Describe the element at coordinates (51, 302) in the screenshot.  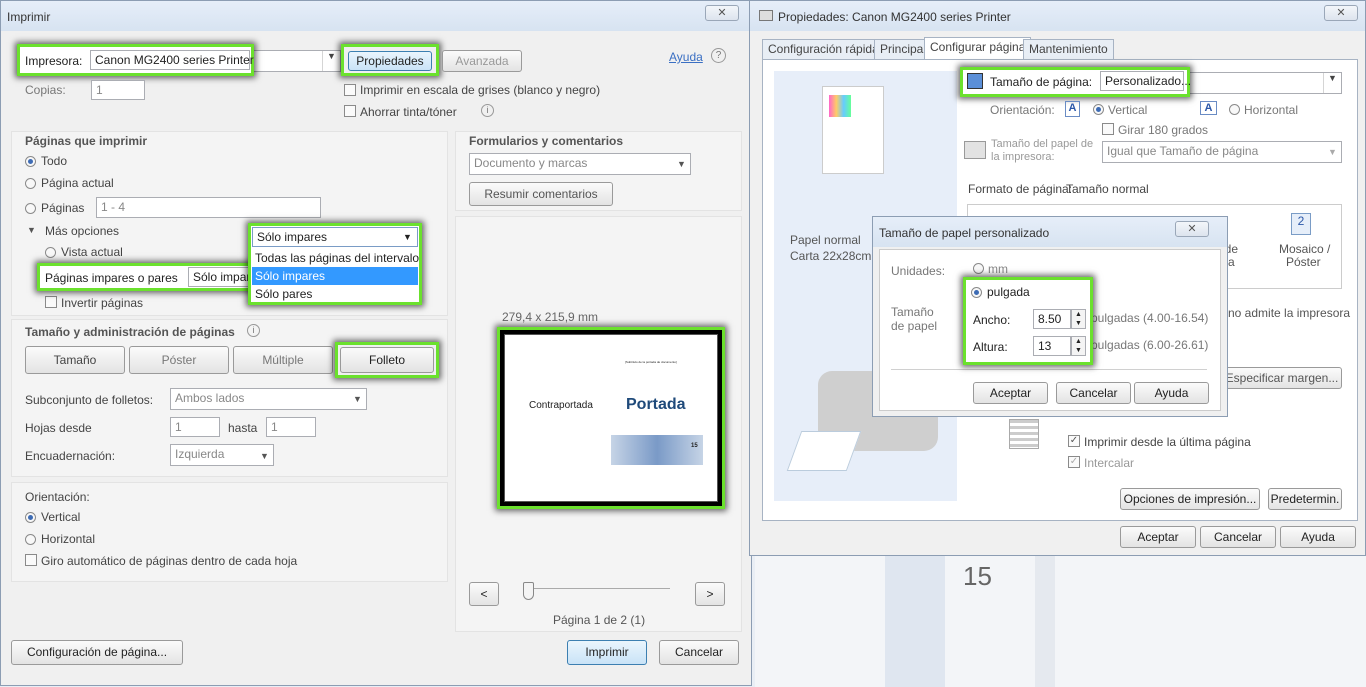
I see `reverse-pages-checkbox` at that location.